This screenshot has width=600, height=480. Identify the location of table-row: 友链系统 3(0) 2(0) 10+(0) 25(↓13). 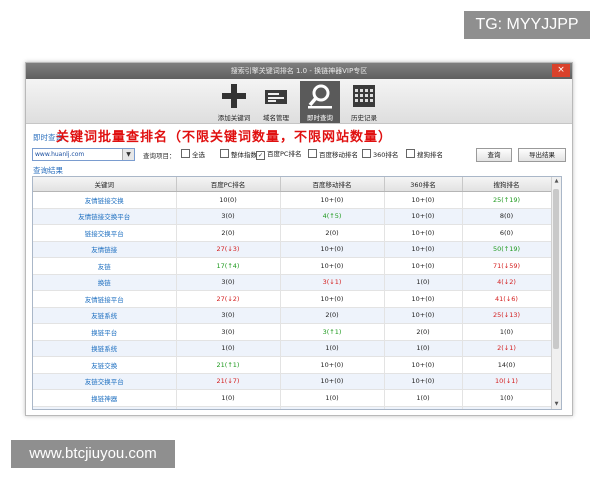
(292, 315).